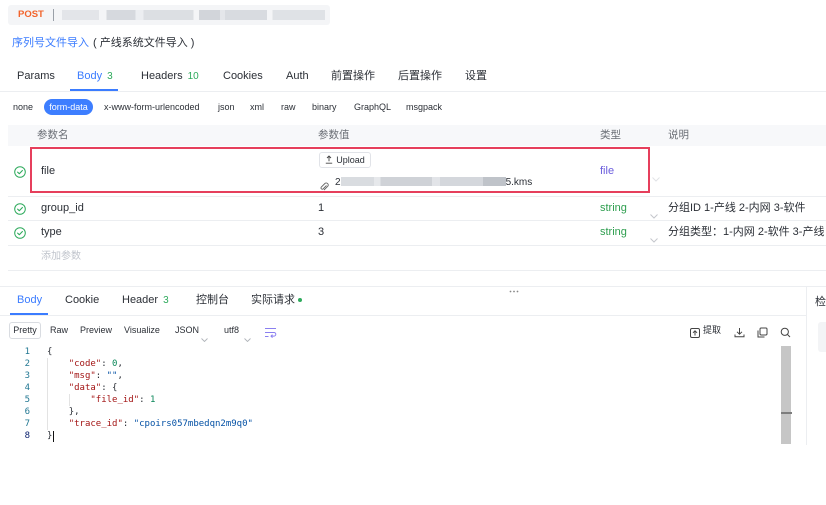 This screenshot has width=826, height=505. I want to click on tab-label: Params, so click(36, 76).